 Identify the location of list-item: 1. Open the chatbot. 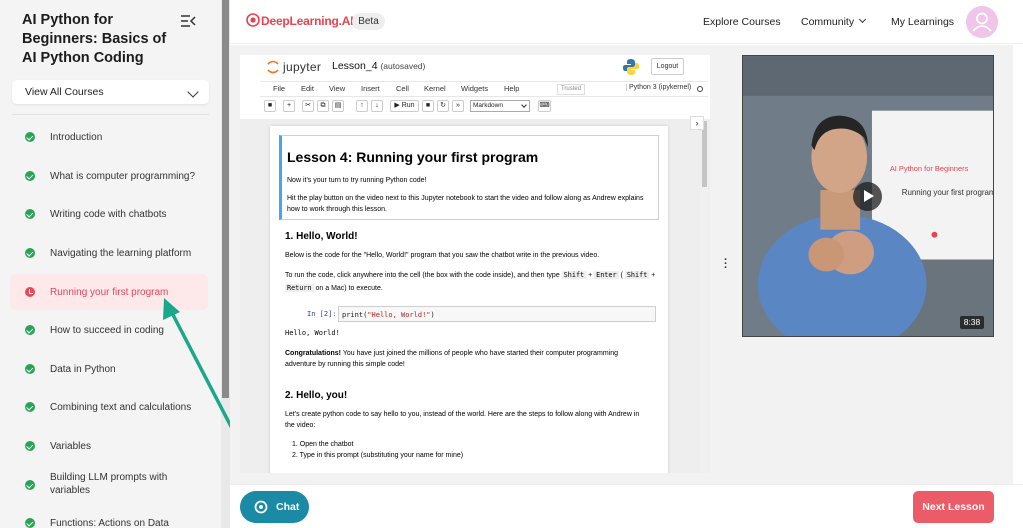
(323, 444).